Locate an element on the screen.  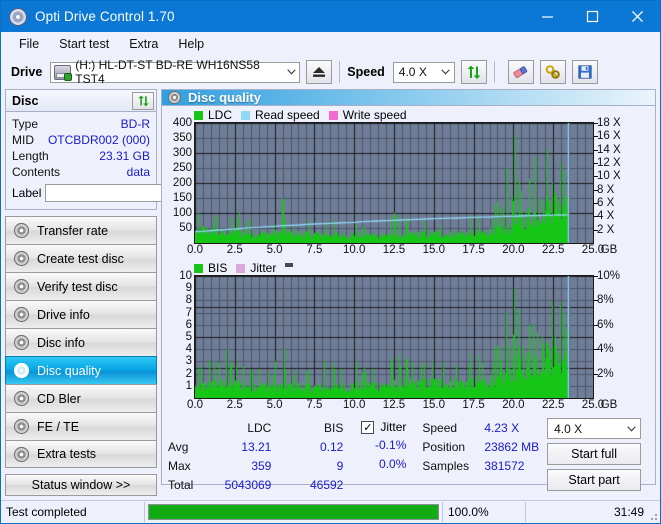
x-tick-label: 7.5 is located at coordinates (314, 250).